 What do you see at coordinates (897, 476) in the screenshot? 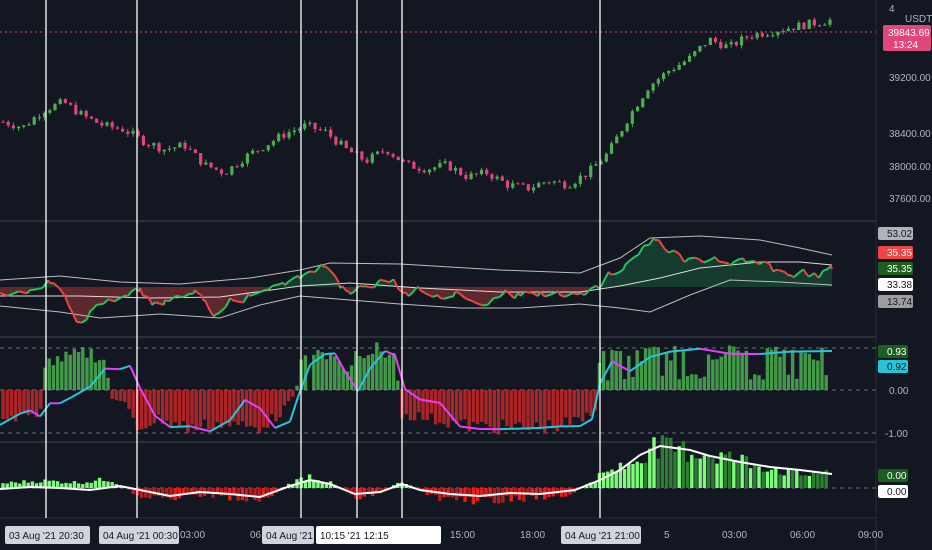
I see `ind3-label: 0.00` at bounding box center [897, 476].